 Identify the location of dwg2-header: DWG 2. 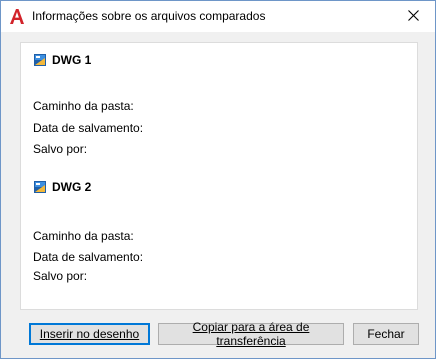
(62, 187).